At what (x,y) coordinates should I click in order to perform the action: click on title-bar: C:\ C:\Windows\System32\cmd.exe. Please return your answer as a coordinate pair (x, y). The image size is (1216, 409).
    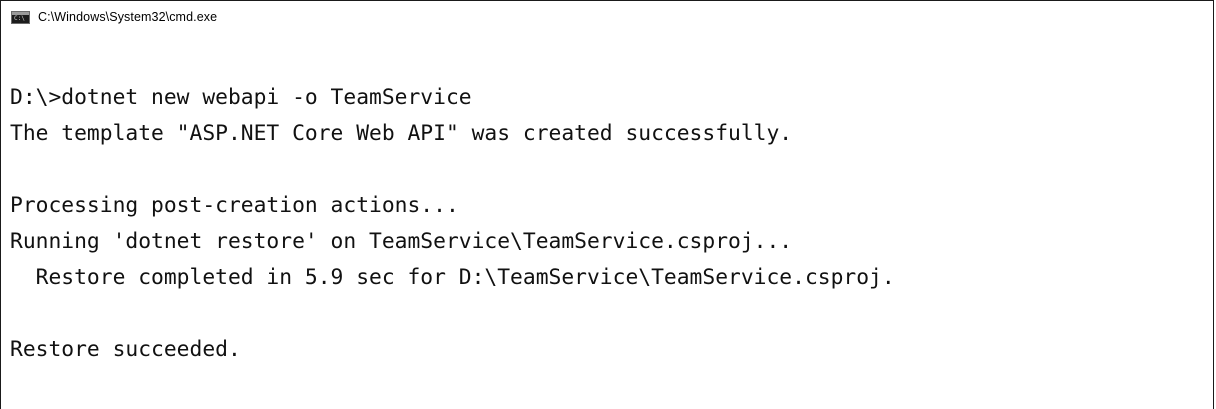
    Looking at the image, I should click on (607, 17).